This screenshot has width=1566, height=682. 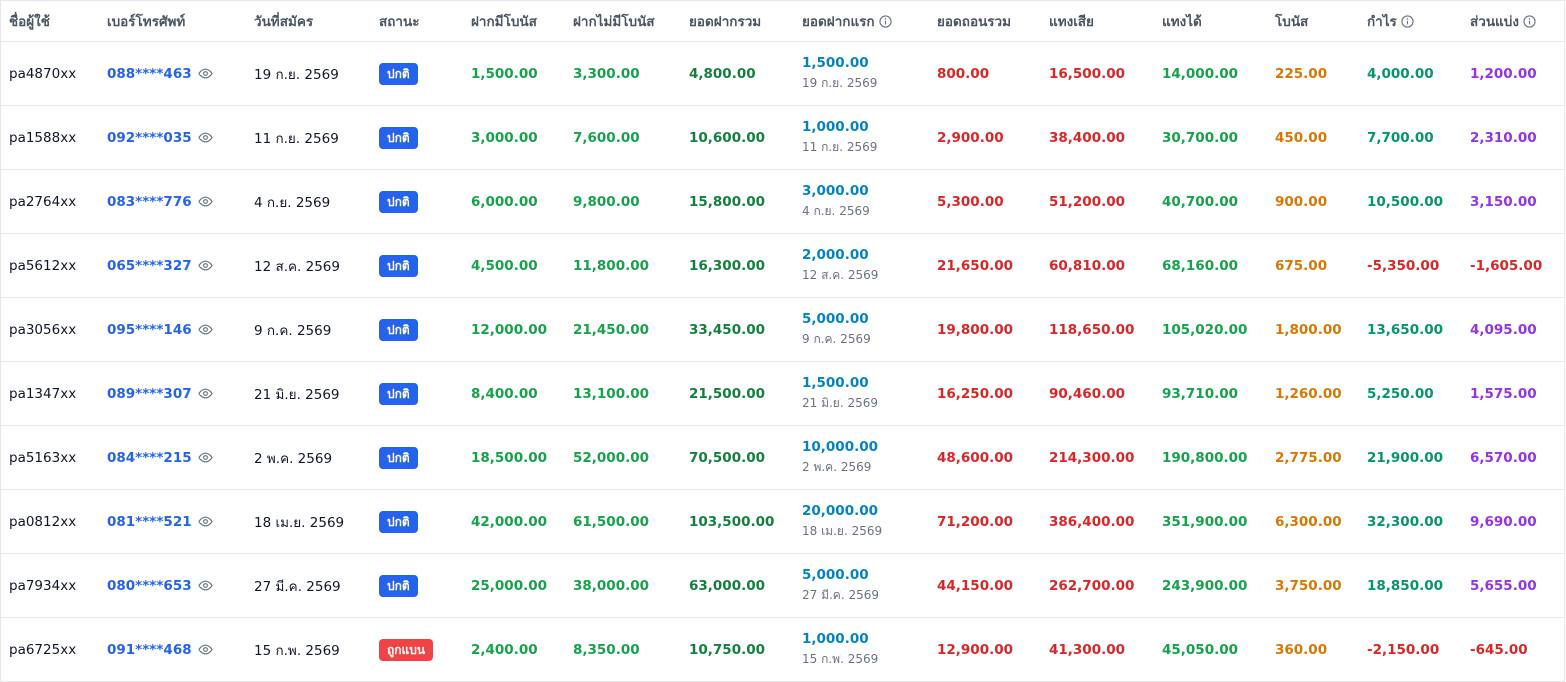 I want to click on deposit-total: 63,000.00, so click(x=727, y=585).